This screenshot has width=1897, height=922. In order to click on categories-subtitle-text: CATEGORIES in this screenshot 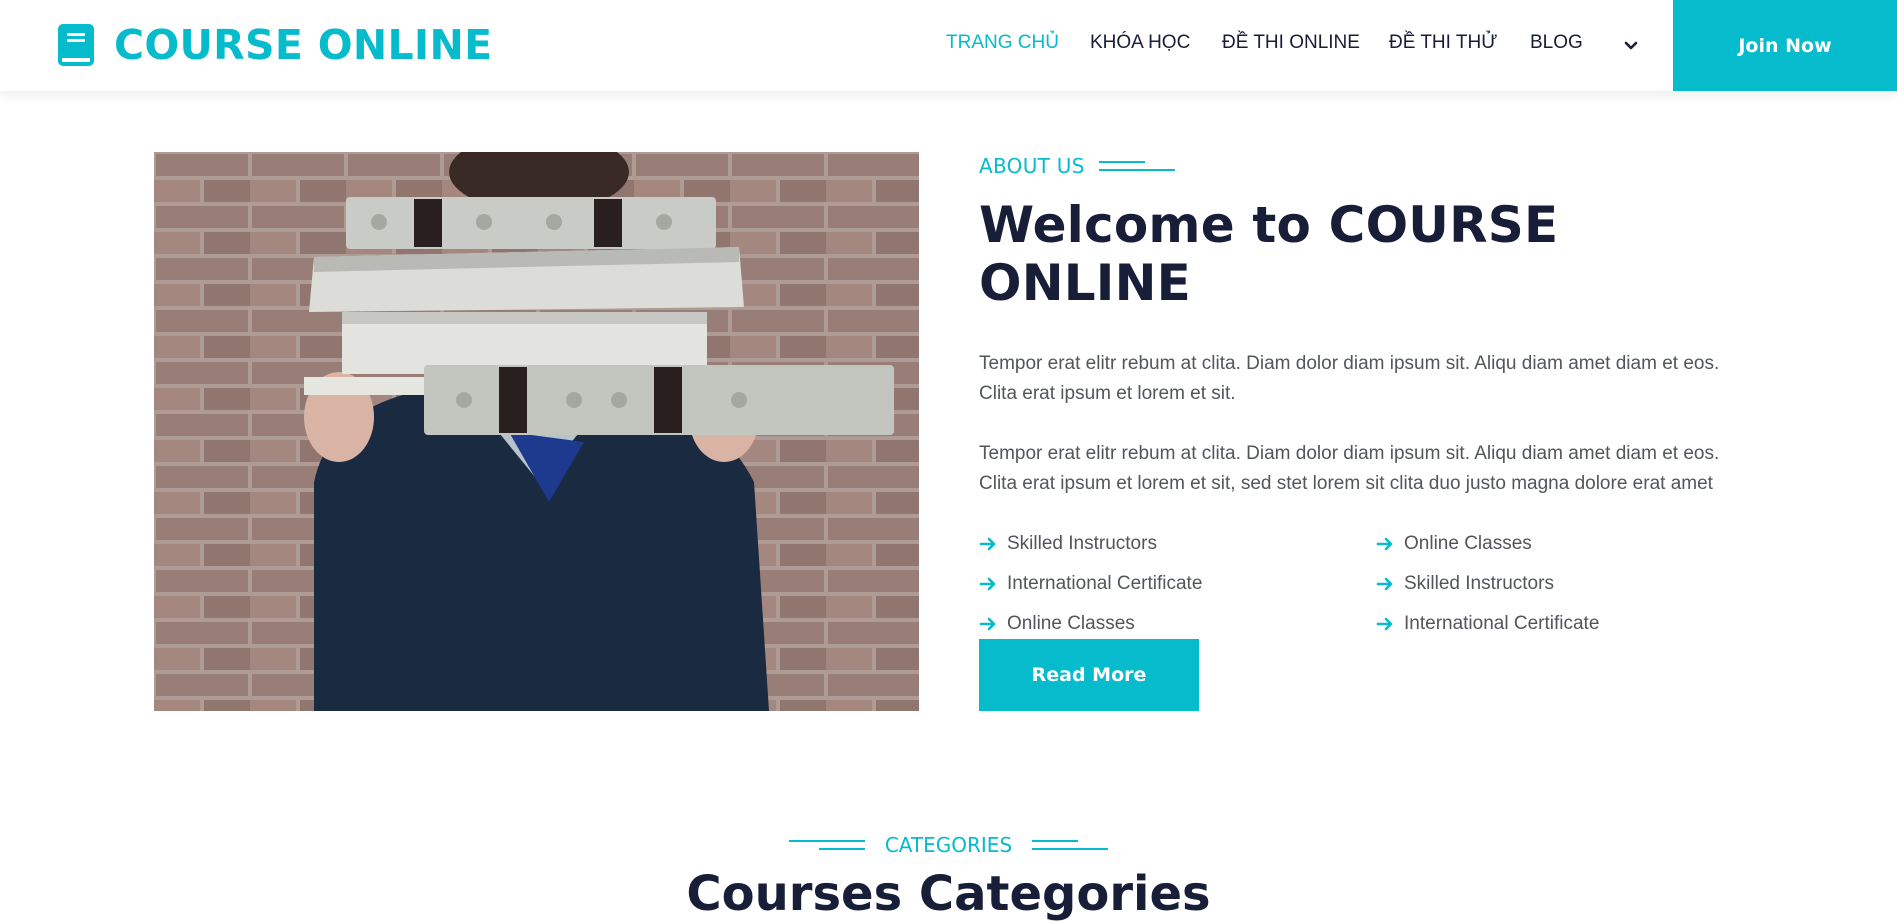, I will do `click(948, 845)`.